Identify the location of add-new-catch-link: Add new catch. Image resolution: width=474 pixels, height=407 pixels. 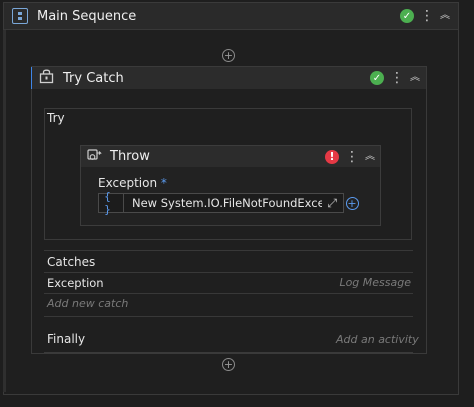
(87, 303).